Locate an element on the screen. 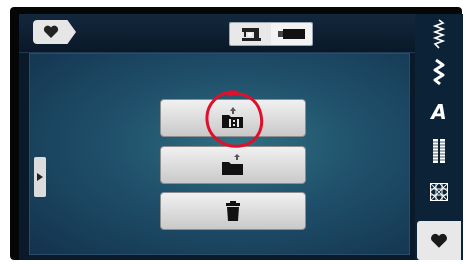 The height and width of the screenshot is (264, 475). category-sidebar: A is located at coordinates (439, 137).